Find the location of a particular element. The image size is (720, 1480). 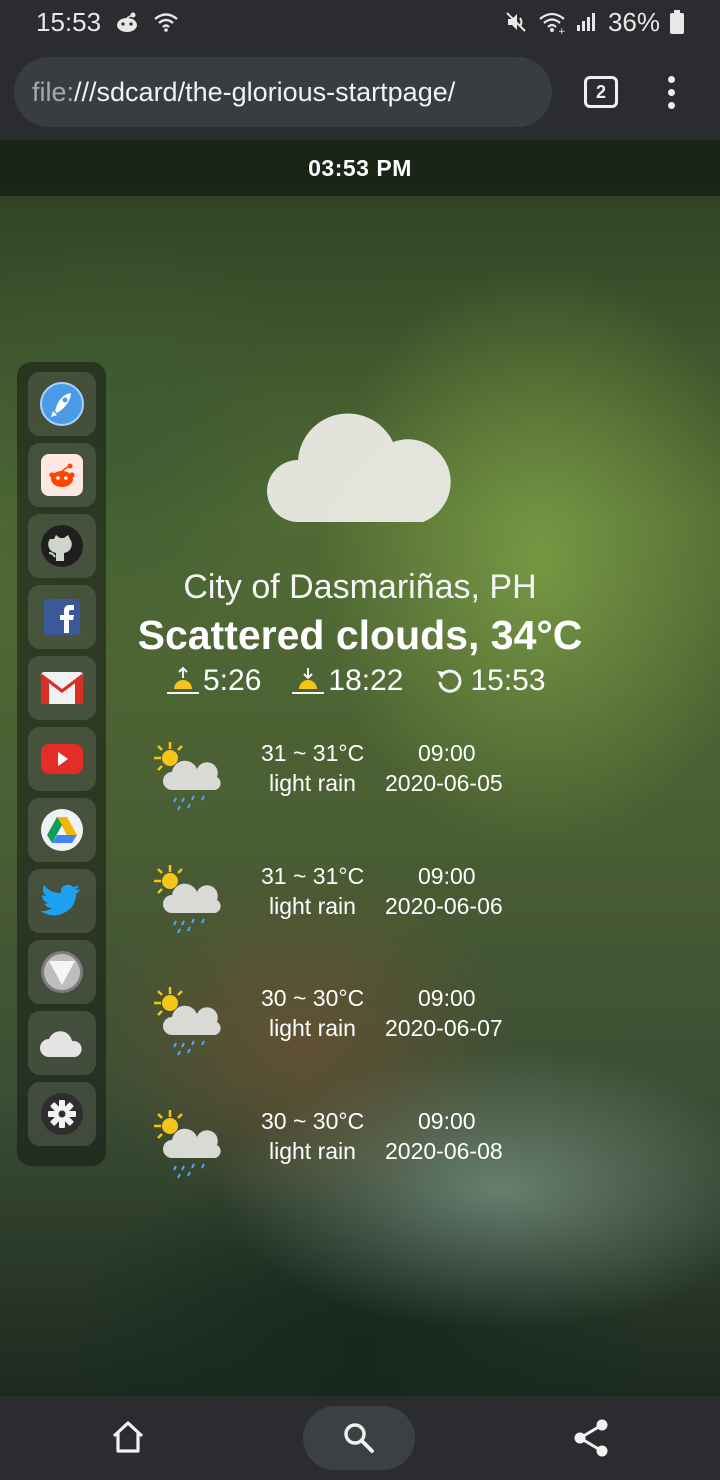

wifi-signal-icon: + is located at coordinates (552, 22).